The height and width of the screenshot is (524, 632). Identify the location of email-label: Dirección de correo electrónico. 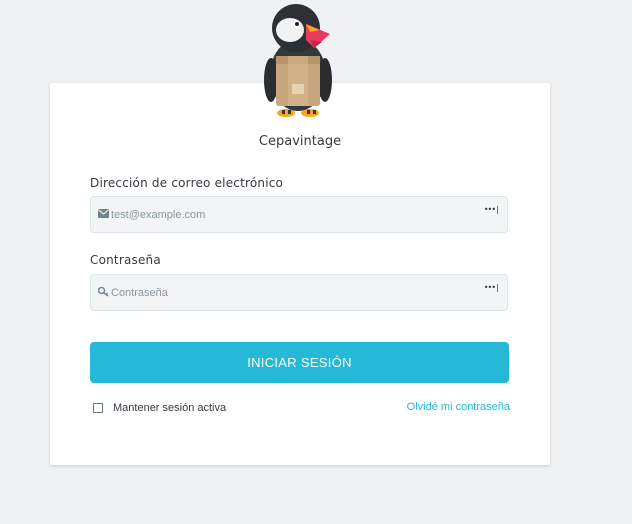
(187, 183).